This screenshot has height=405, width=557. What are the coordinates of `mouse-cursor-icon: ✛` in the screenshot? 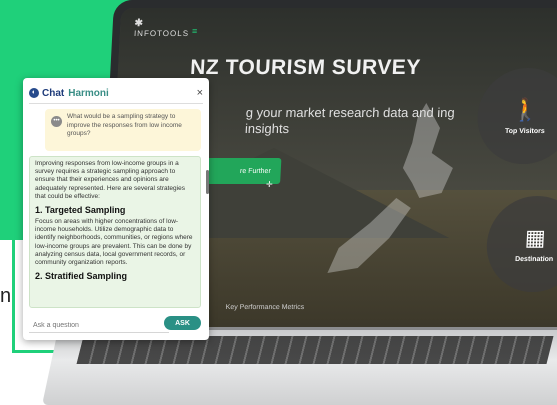 It's located at (269, 184).